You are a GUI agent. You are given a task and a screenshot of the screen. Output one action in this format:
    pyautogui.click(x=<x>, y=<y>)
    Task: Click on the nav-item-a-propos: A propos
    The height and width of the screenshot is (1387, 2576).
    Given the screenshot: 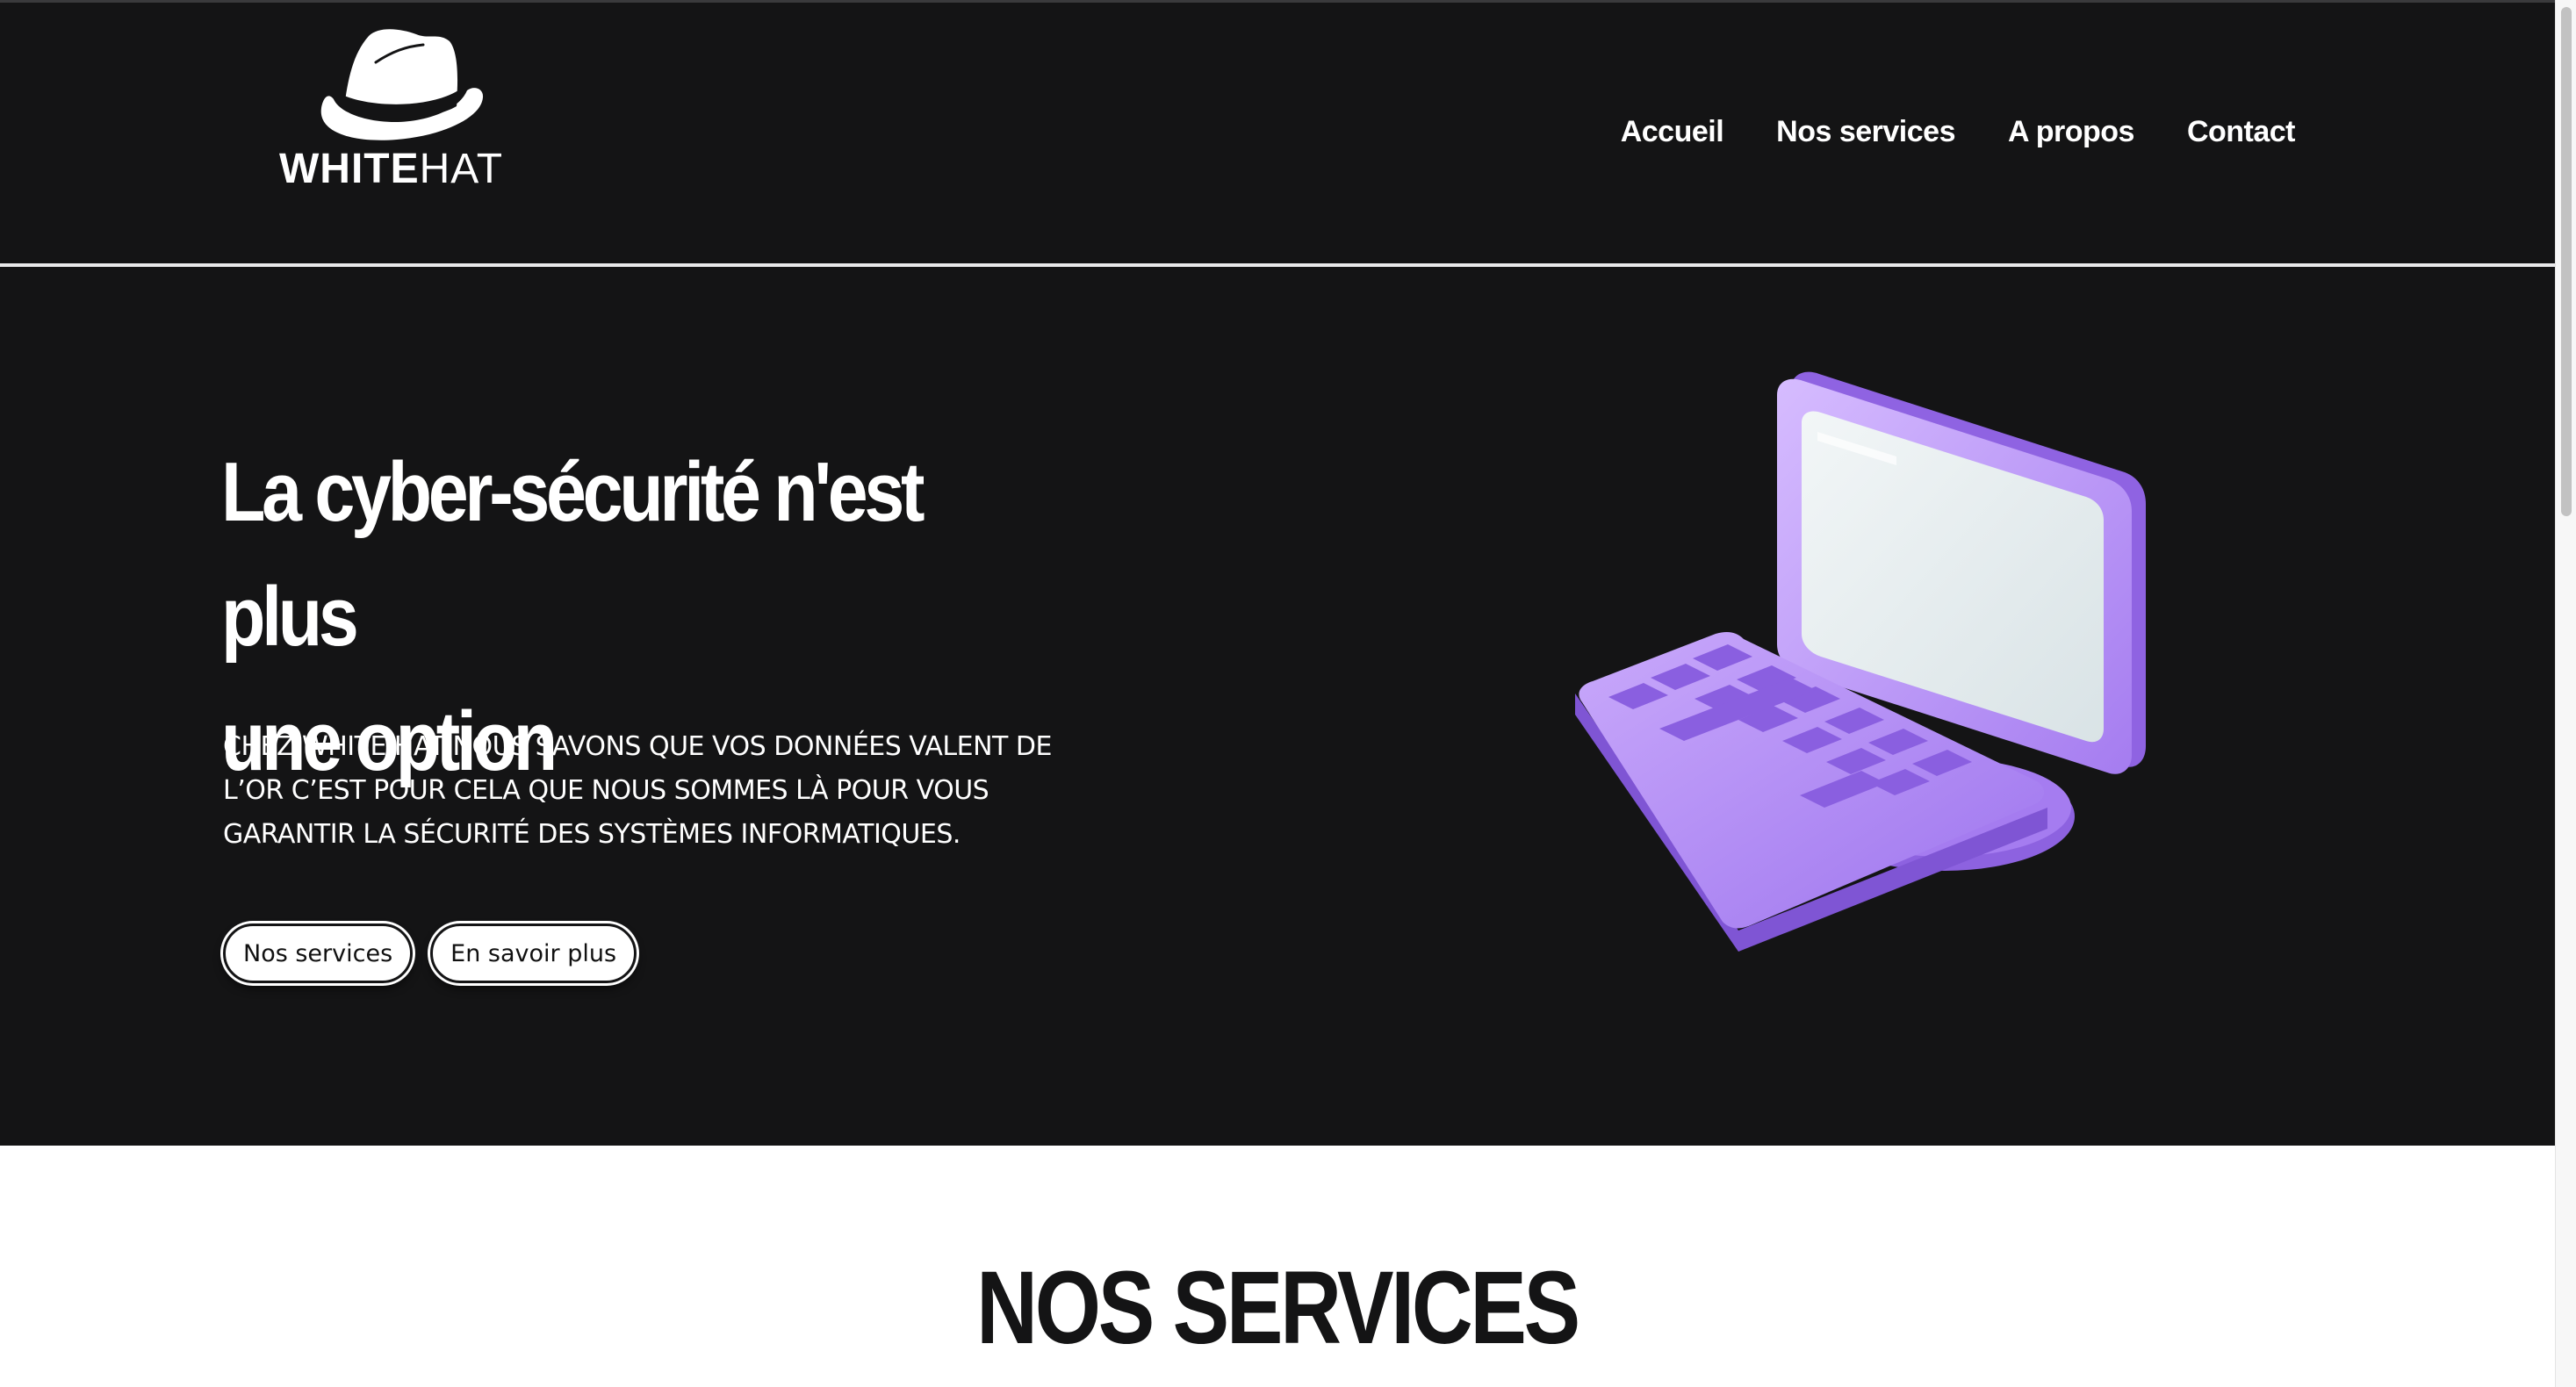 What is the action you would take?
    pyautogui.click(x=2071, y=132)
    